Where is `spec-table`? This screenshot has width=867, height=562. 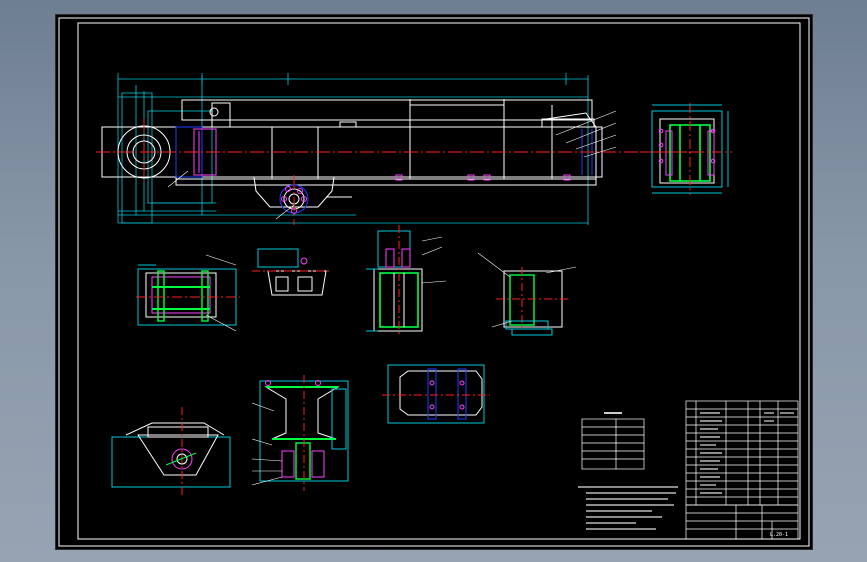 spec-table is located at coordinates (613, 441).